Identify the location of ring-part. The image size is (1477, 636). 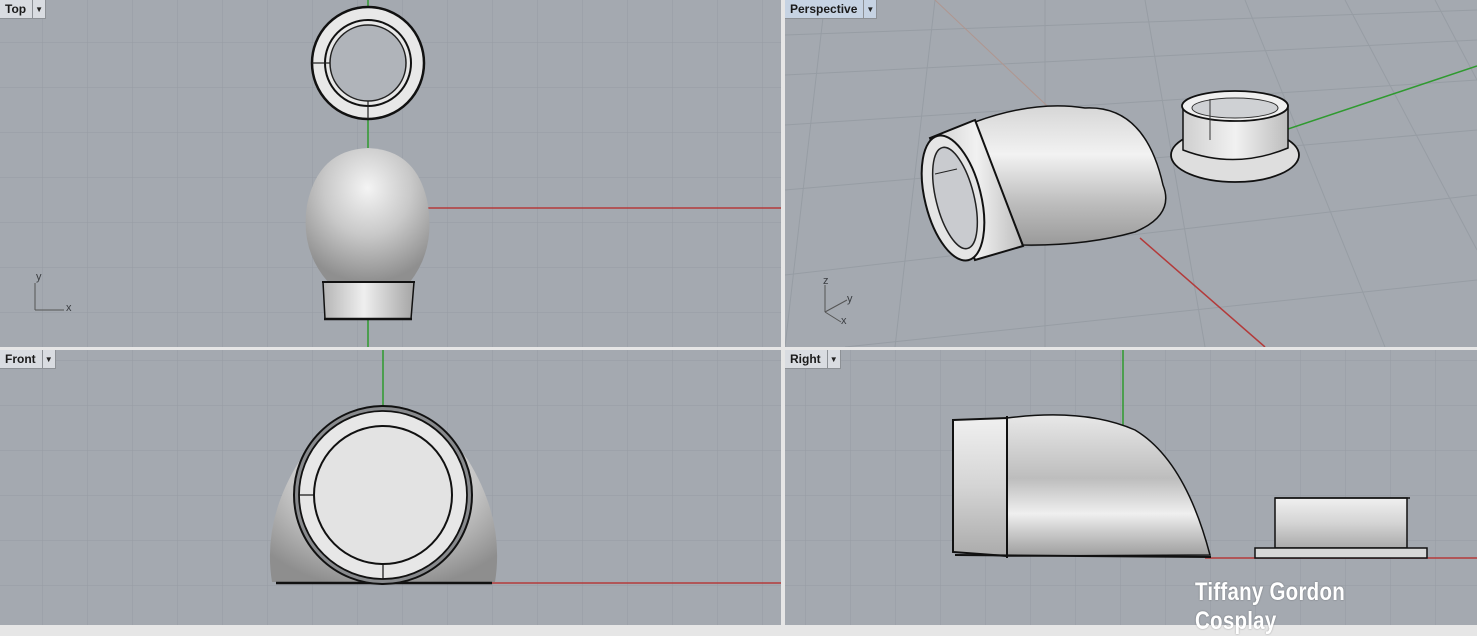
(368, 63).